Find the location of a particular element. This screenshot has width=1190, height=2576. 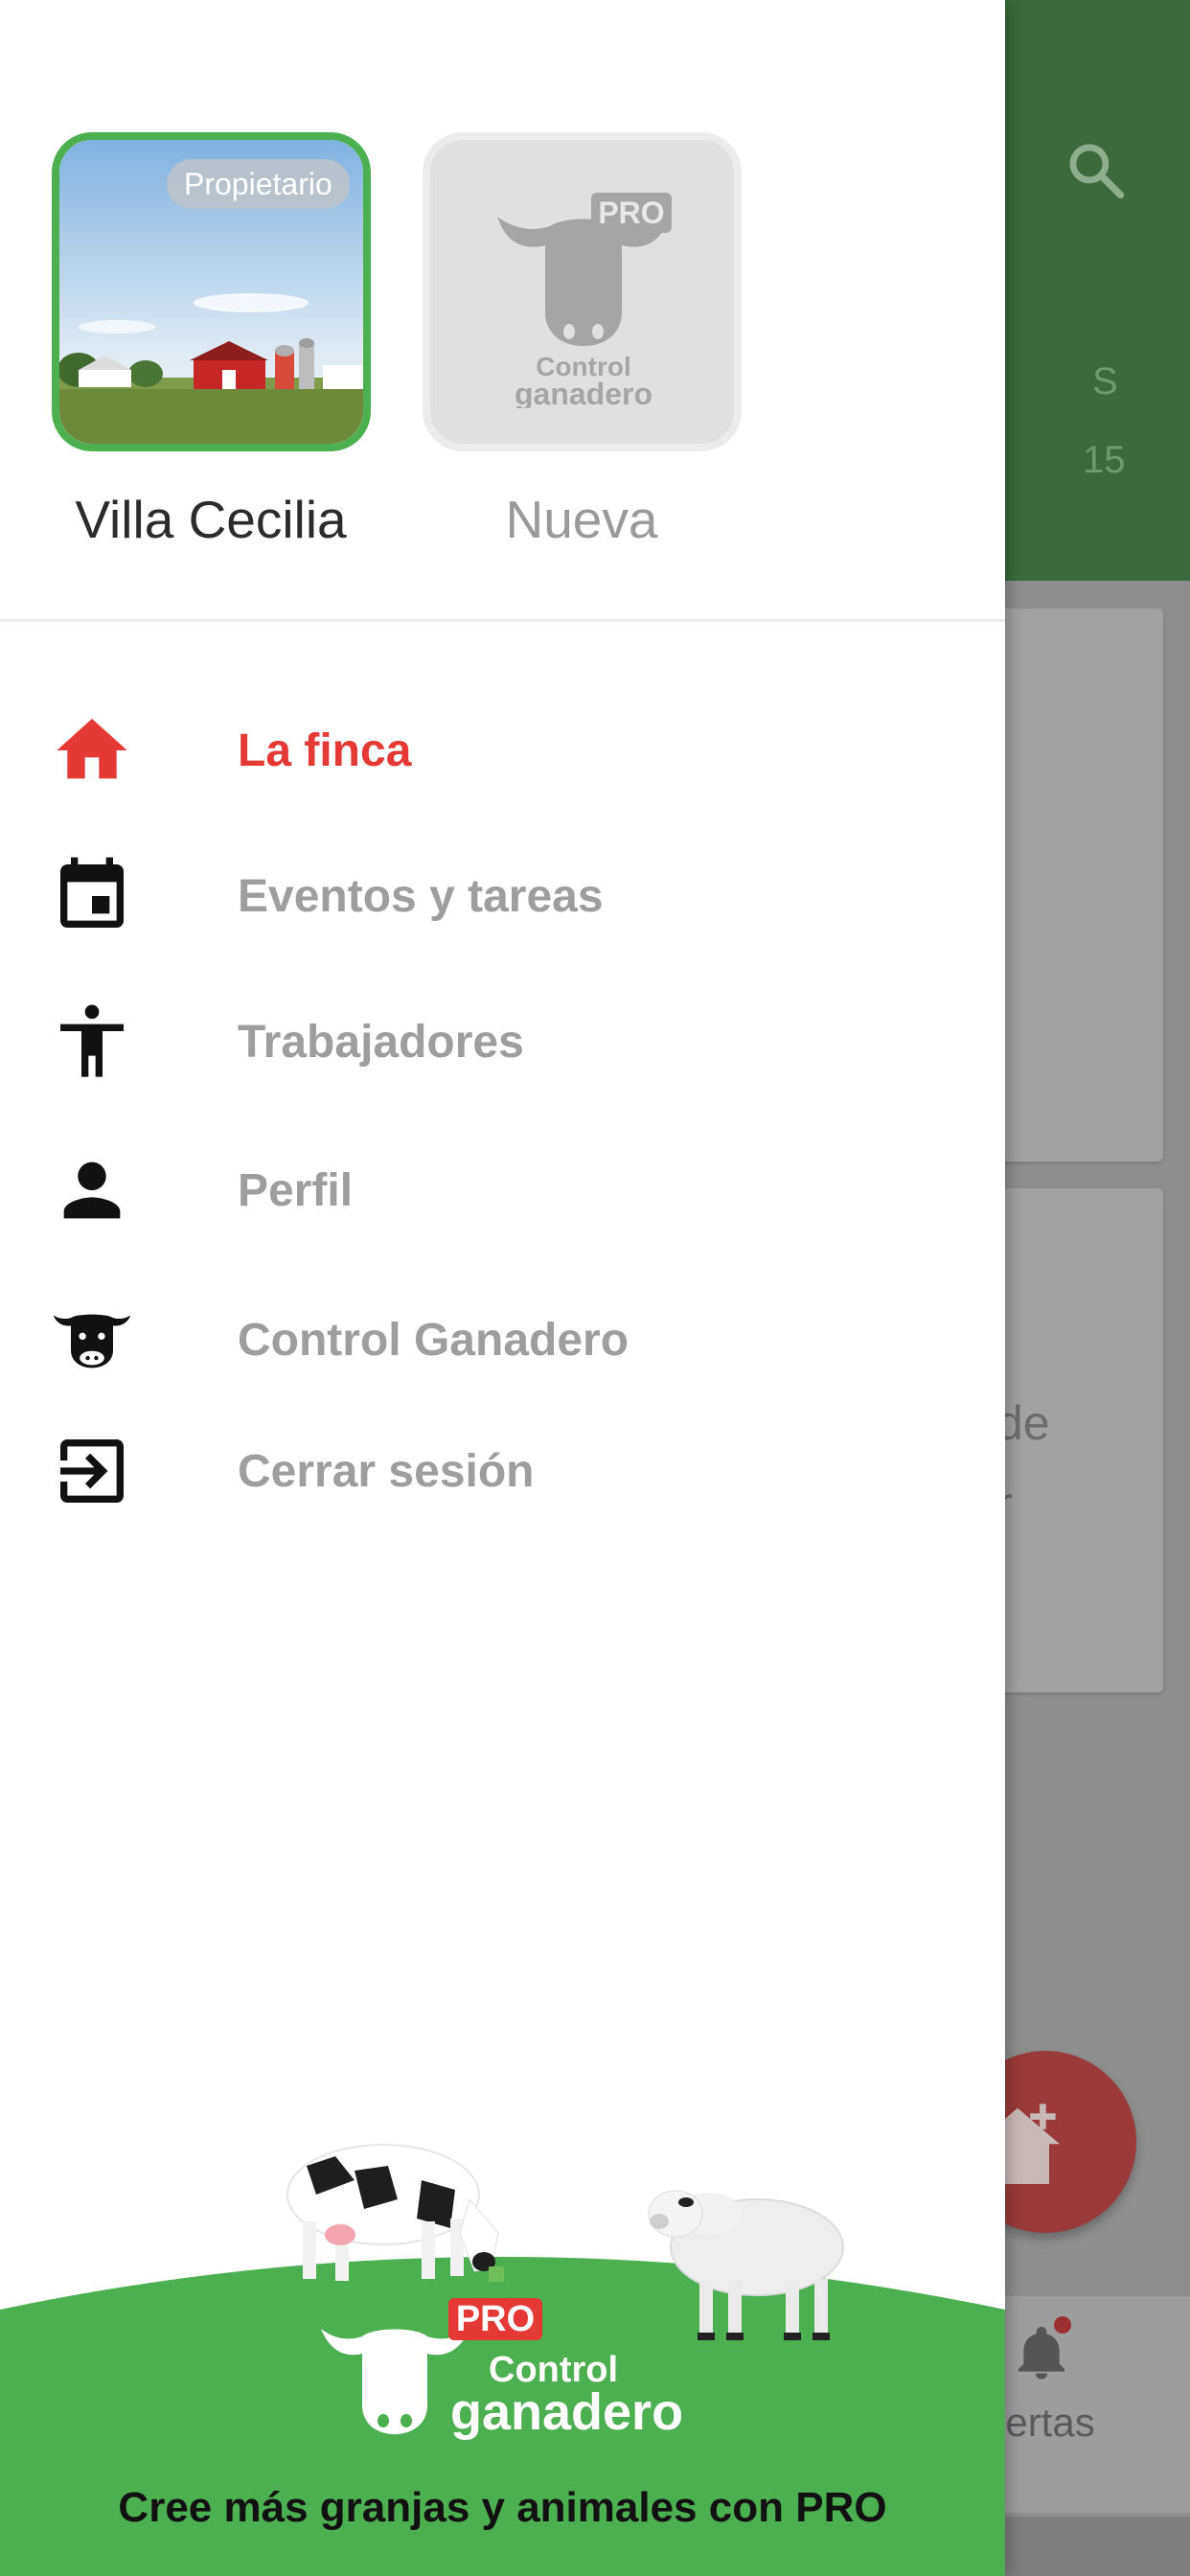

system-nav-strip is located at coordinates (1093, 2546).